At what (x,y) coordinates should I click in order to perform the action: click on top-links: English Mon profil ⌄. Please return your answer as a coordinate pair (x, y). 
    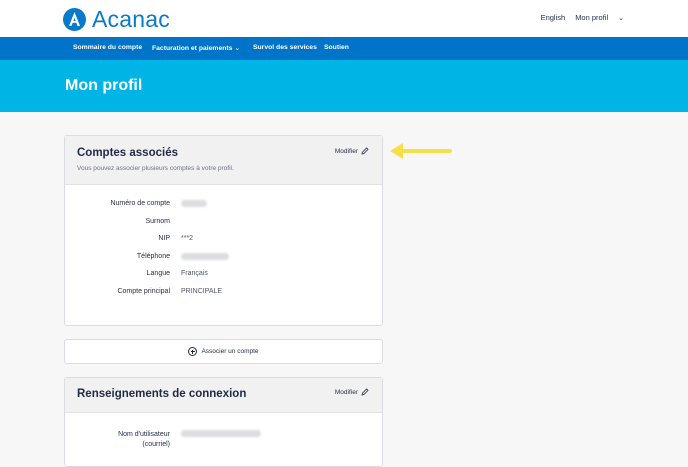
    Looking at the image, I should click on (577, 17).